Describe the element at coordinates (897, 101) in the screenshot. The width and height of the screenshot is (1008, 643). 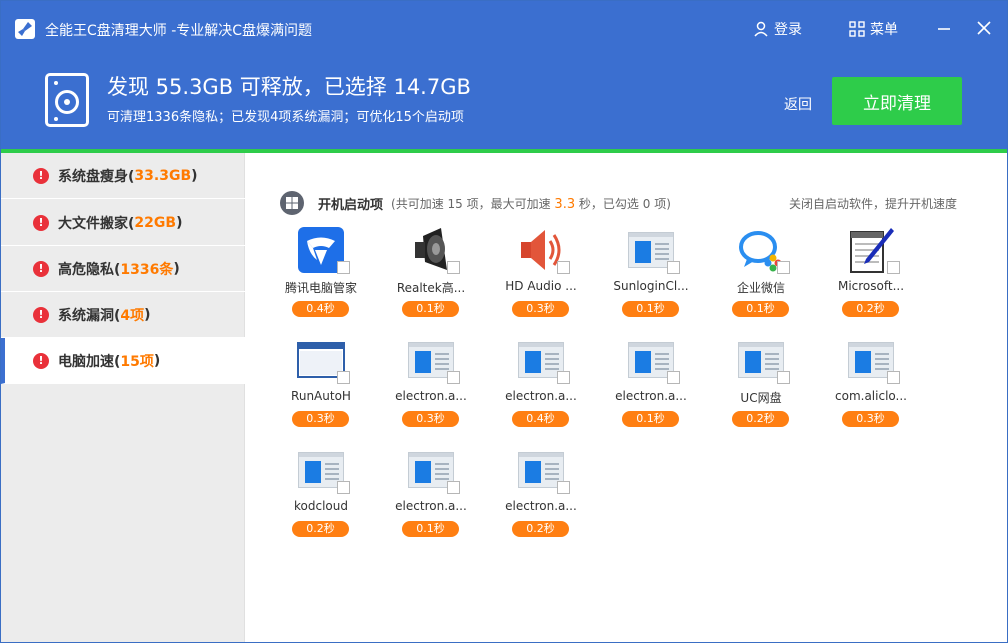
I see `clean-now-button: 立即清理` at that location.